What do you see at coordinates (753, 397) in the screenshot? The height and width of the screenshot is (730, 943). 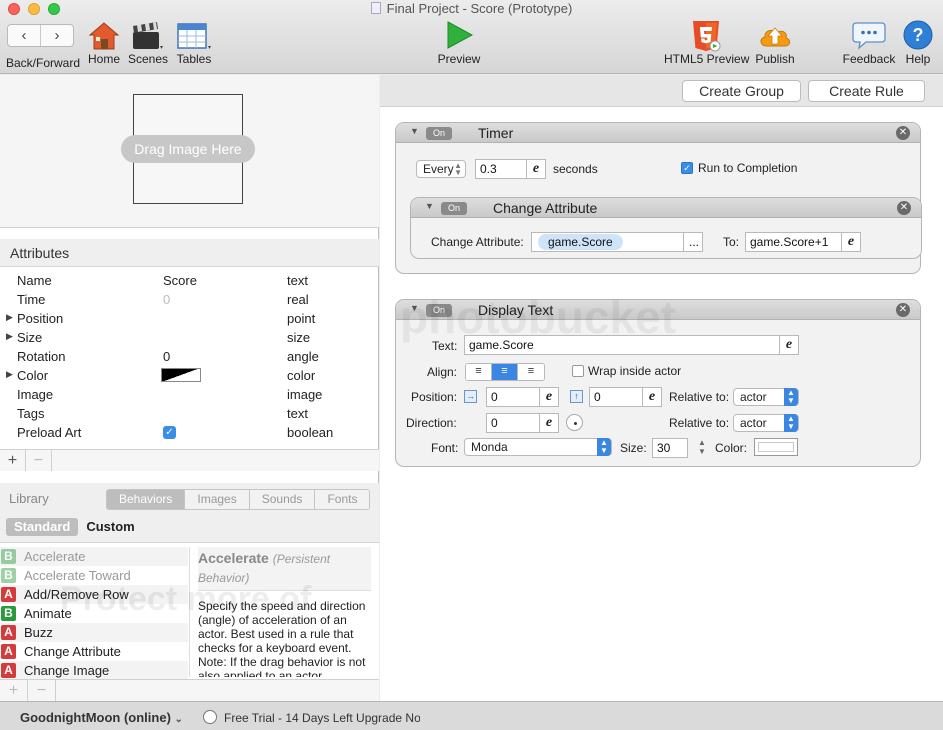 I see `position-relative-value: actor` at bounding box center [753, 397].